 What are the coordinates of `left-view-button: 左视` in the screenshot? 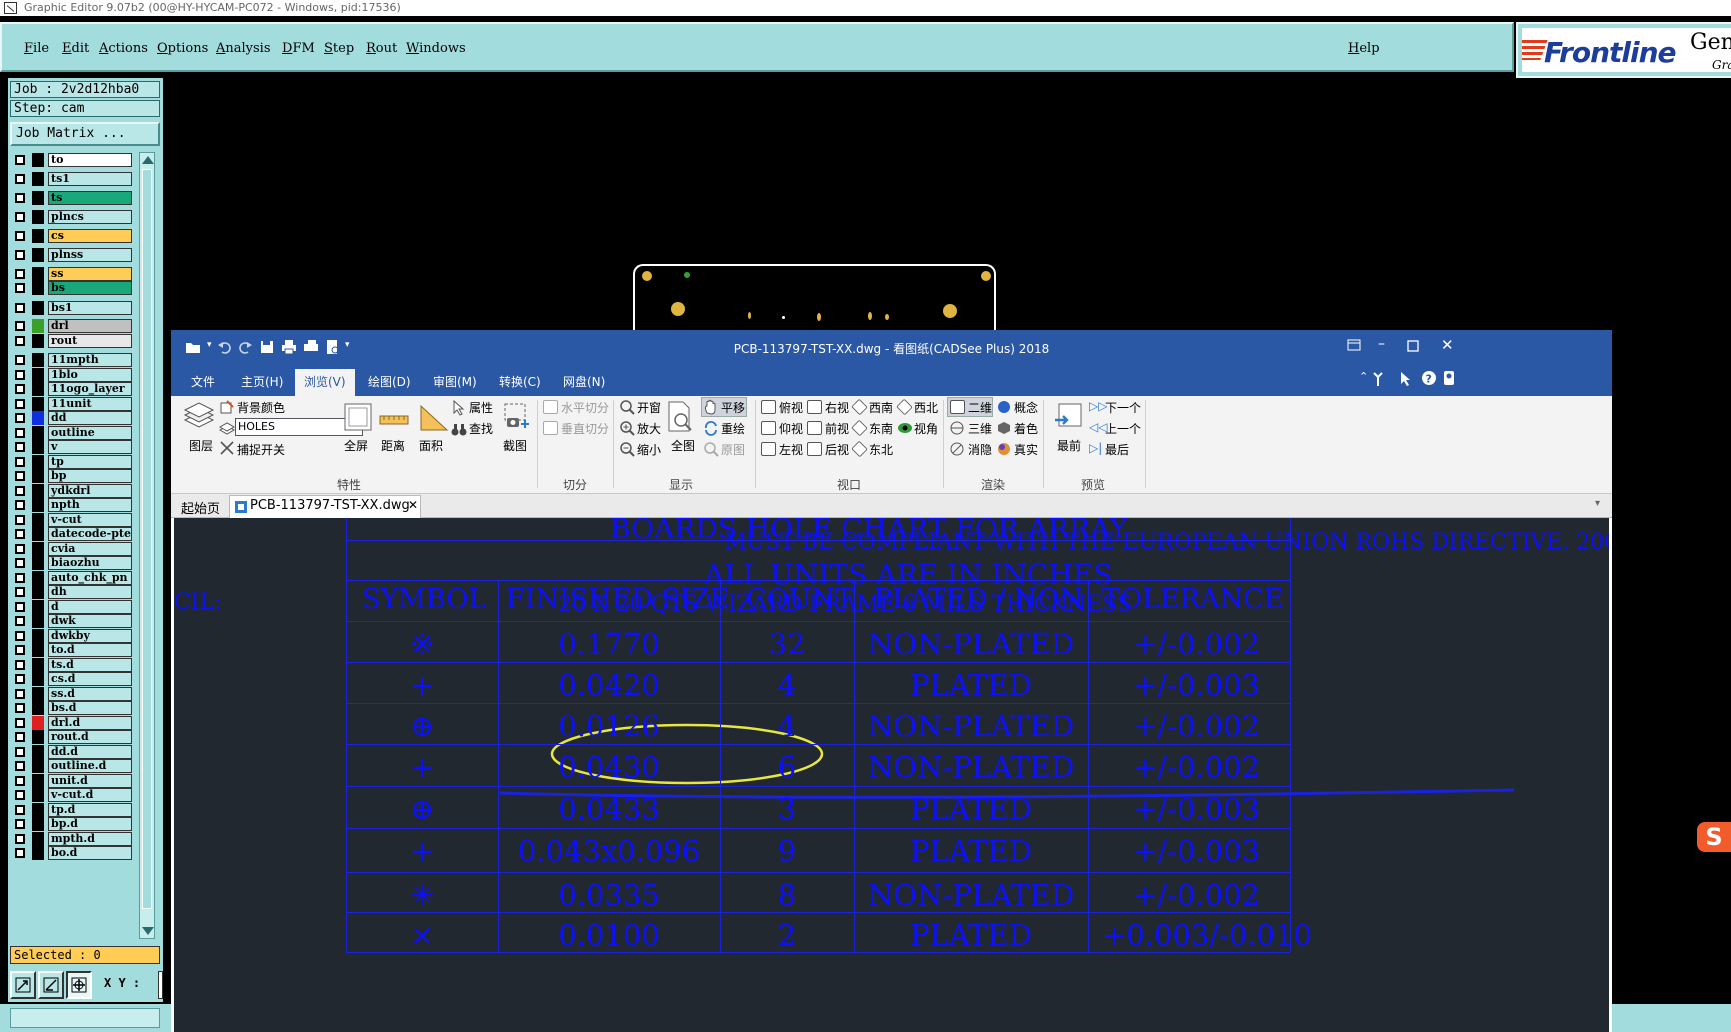 It's located at (791, 449).